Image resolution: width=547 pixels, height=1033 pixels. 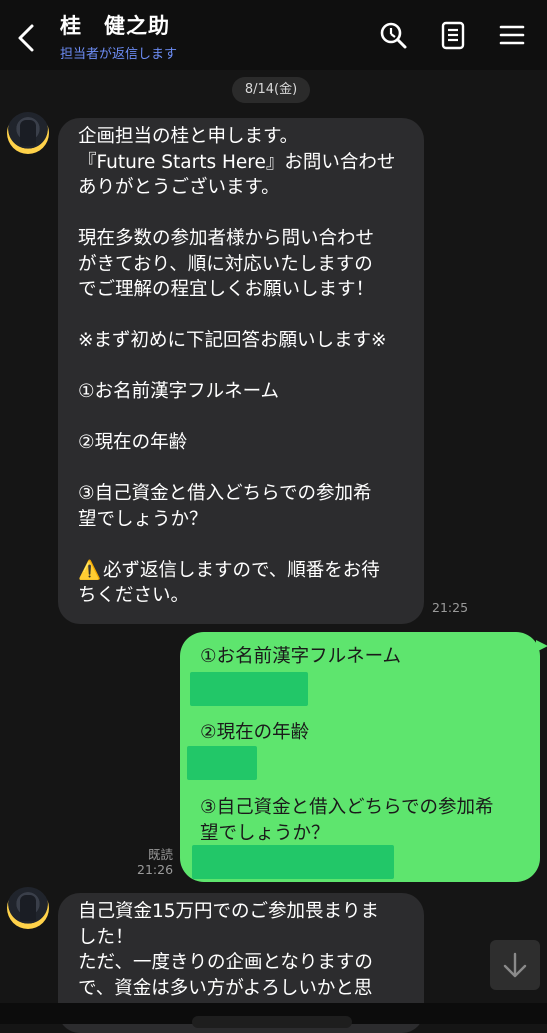 What do you see at coordinates (226, 289) in the screenshot?
I see `message-line: でご理解の程宜しくお願いします！` at bounding box center [226, 289].